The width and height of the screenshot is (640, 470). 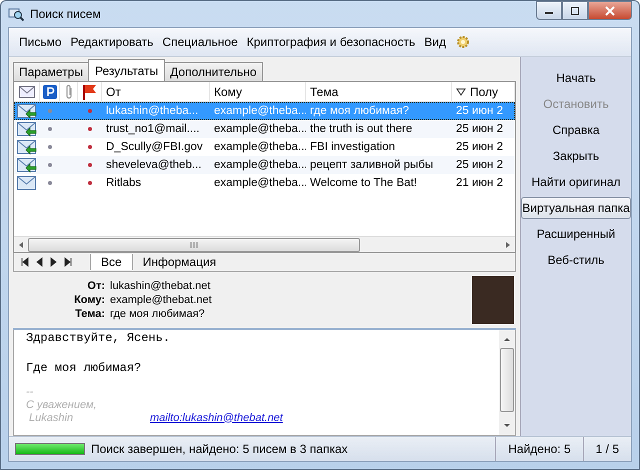 What do you see at coordinates (435, 42) in the screenshot?
I see `menu-item: Вид` at bounding box center [435, 42].